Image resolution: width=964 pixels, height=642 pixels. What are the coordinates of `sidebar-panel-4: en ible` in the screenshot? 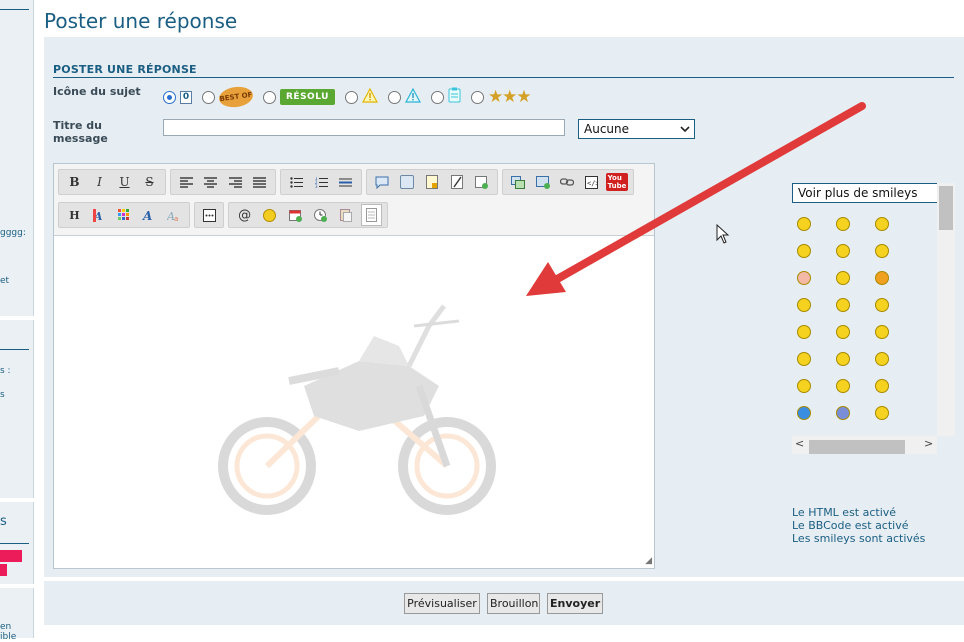 It's located at (17, 615).